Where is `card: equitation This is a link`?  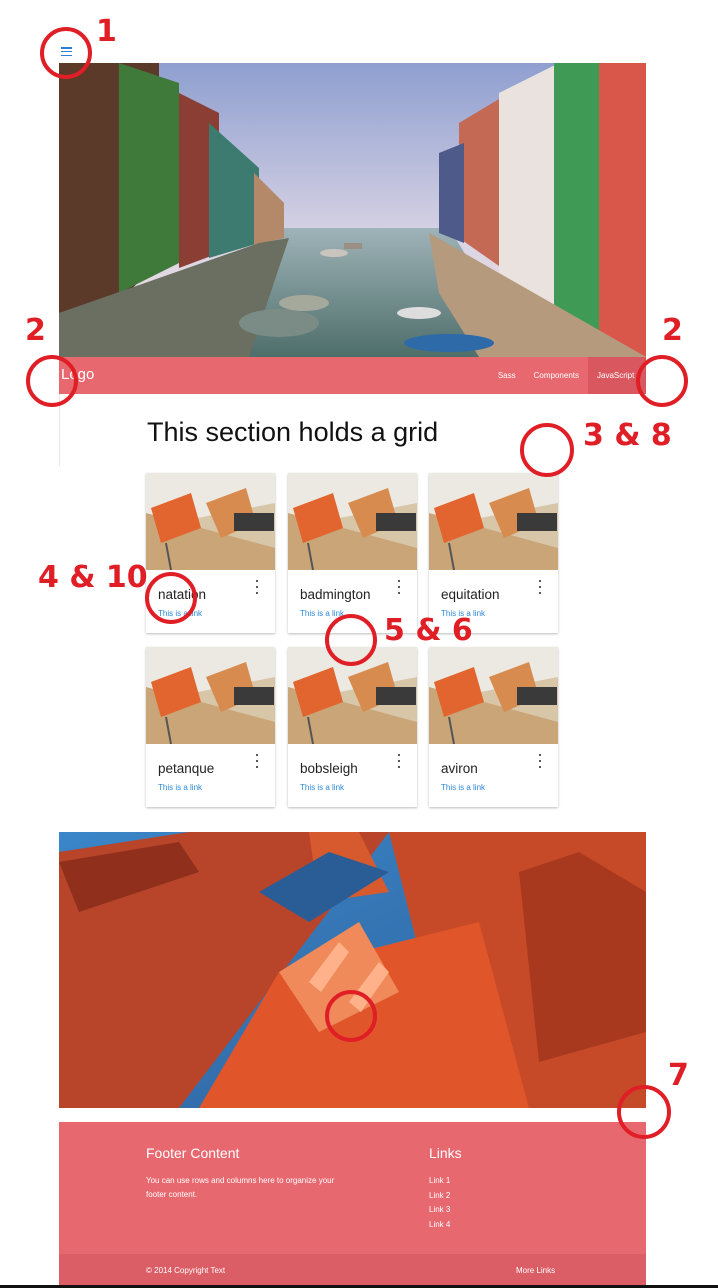
card: equitation This is a link is located at coordinates (493, 553).